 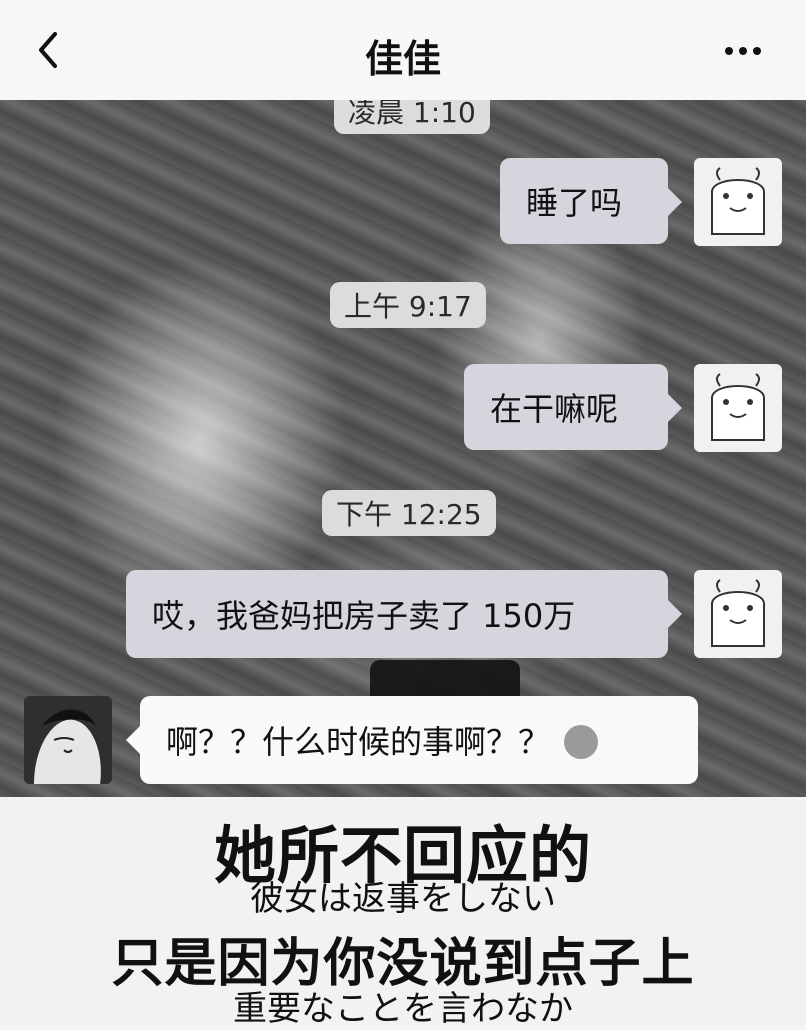 What do you see at coordinates (402, 59) in the screenshot?
I see `chat-title: 佳佳` at bounding box center [402, 59].